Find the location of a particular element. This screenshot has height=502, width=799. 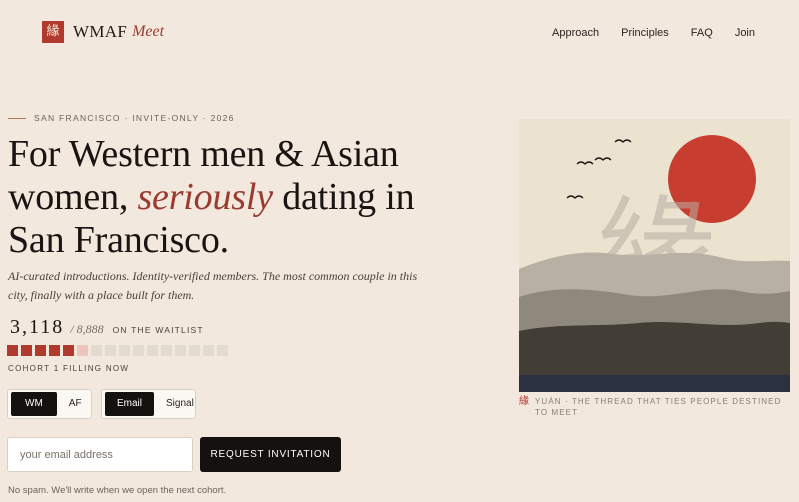

headline-emphasis: seriously is located at coordinates (205, 197).